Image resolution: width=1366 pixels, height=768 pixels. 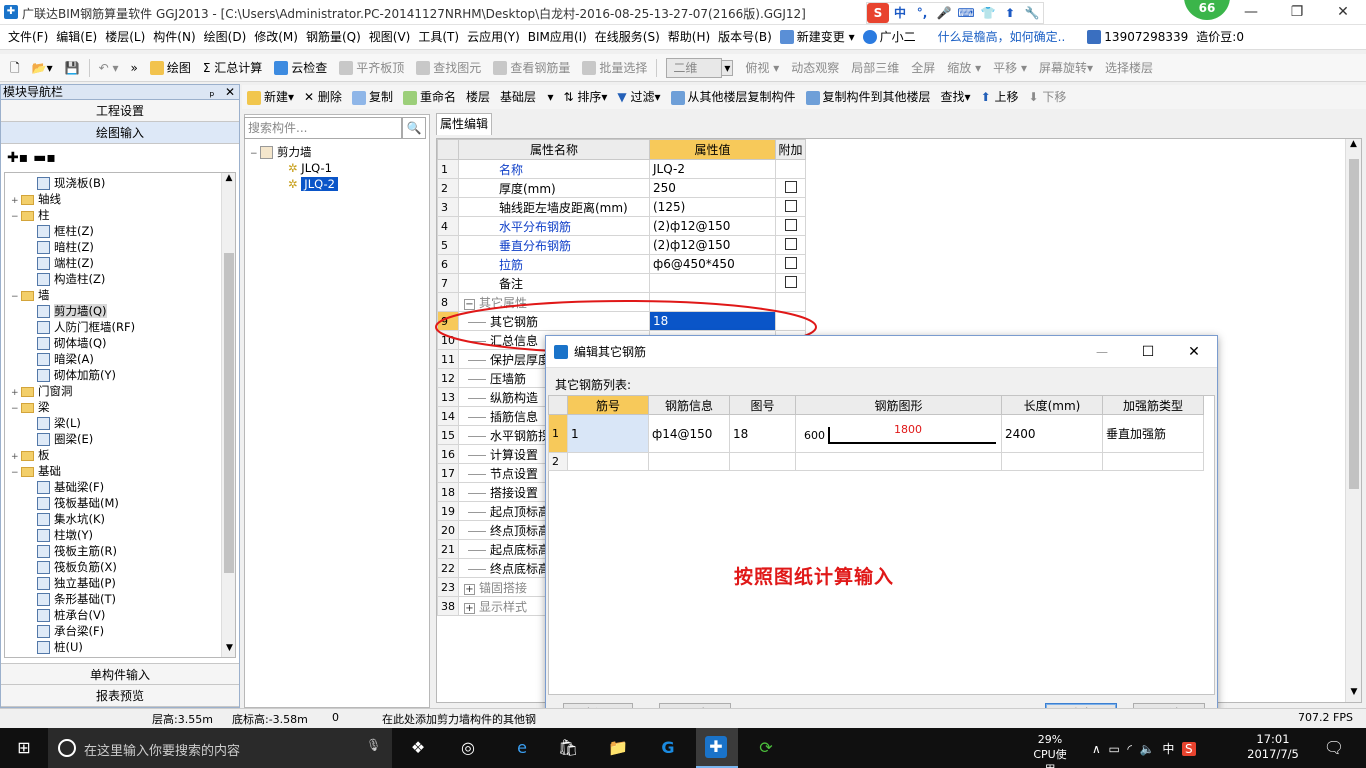 I want to click on nav-tree-item: 构造柱(Z), so click(x=66, y=279).